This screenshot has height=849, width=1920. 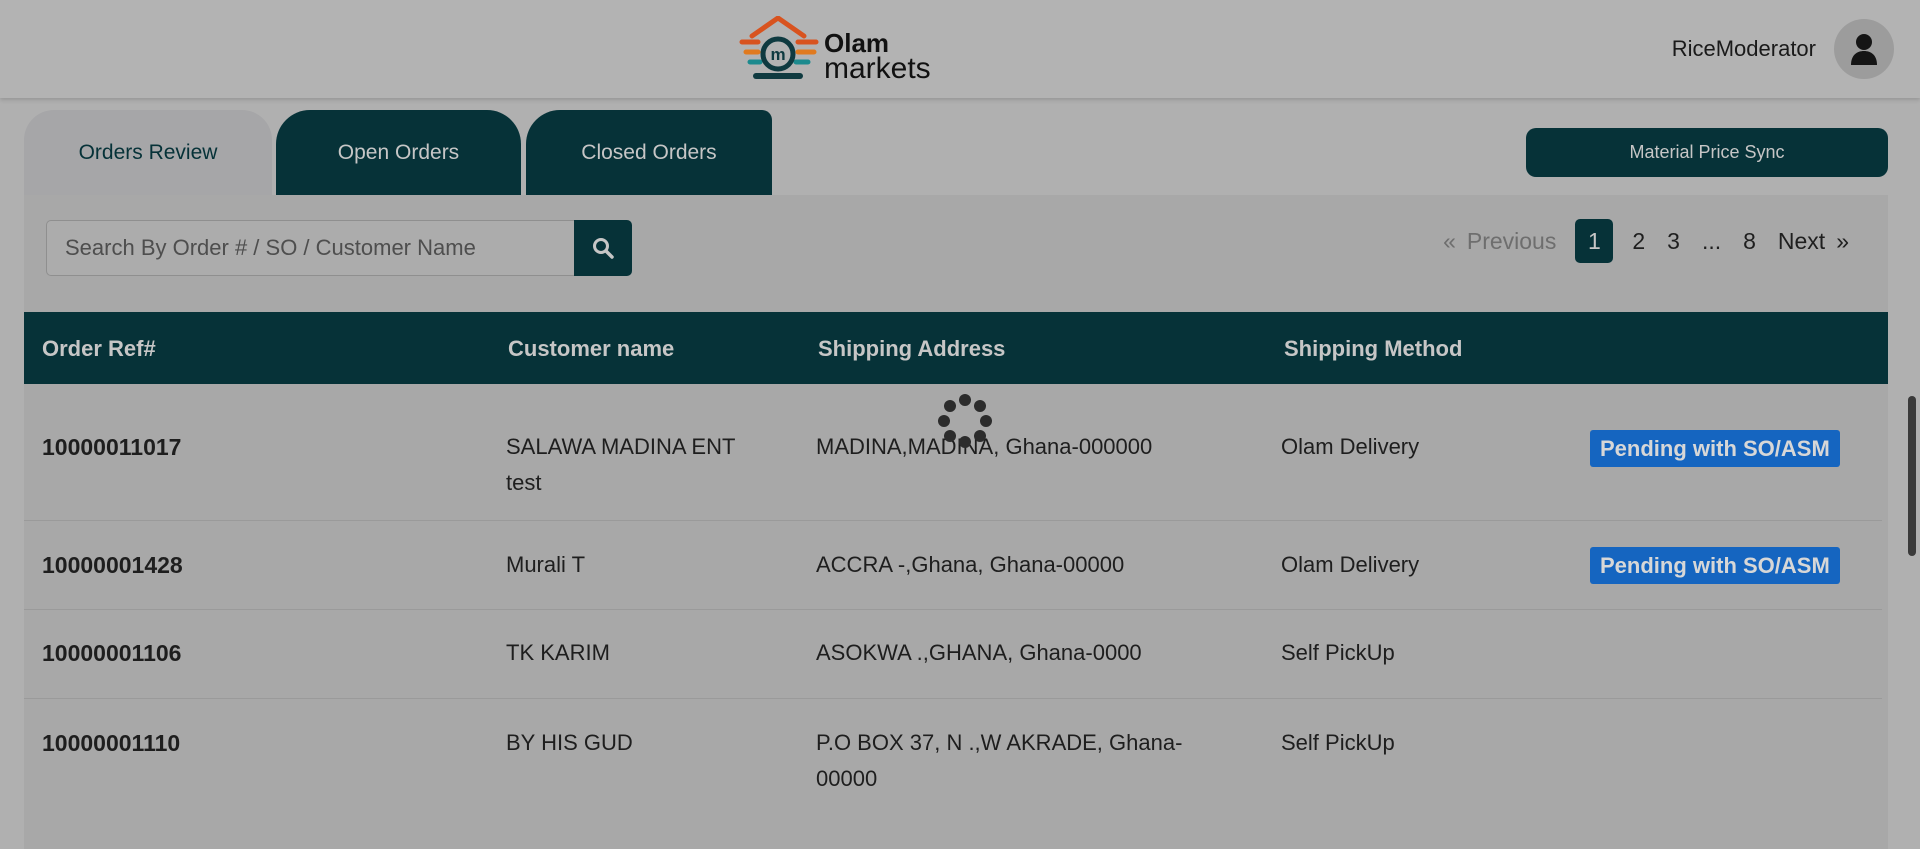 I want to click on olam-markets-logo: m Olam markets, so click(x=838, y=50).